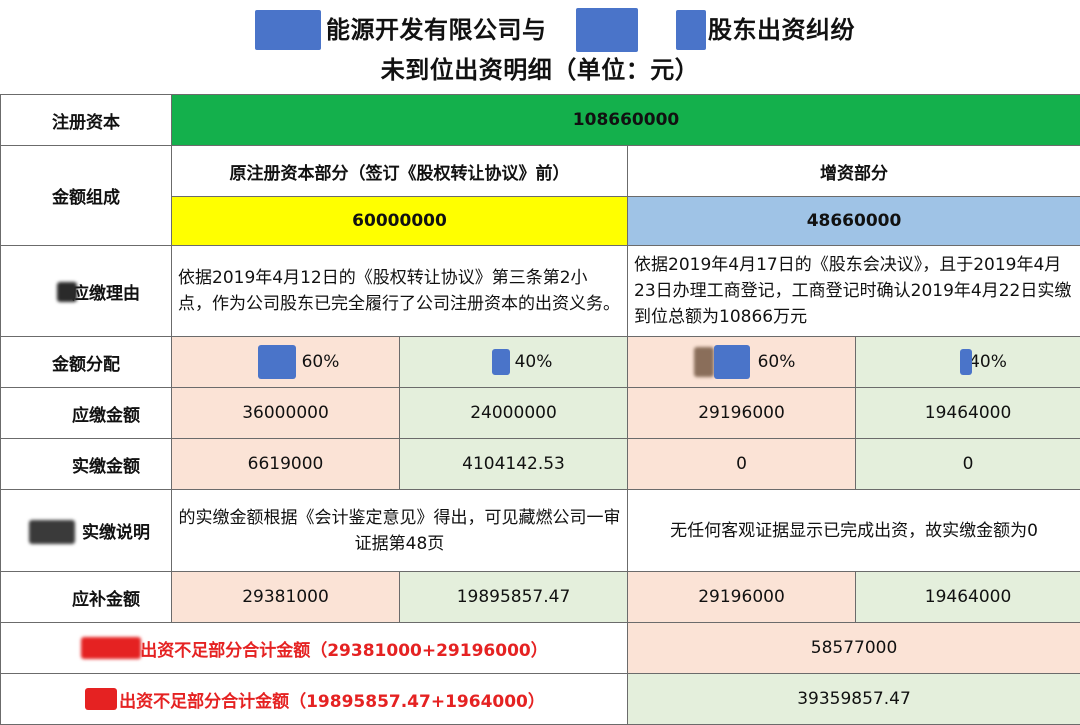  I want to click on original-capital-header: 原注册资本部分（签订《股权转让协议》前）, so click(400, 171).